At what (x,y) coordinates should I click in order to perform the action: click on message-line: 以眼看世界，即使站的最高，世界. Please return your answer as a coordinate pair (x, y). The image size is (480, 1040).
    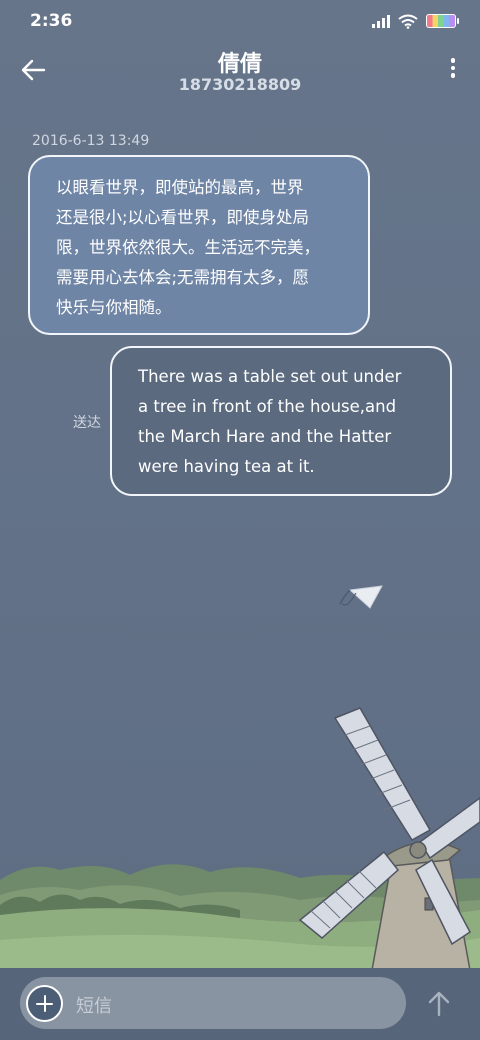
    Looking at the image, I should click on (180, 187).